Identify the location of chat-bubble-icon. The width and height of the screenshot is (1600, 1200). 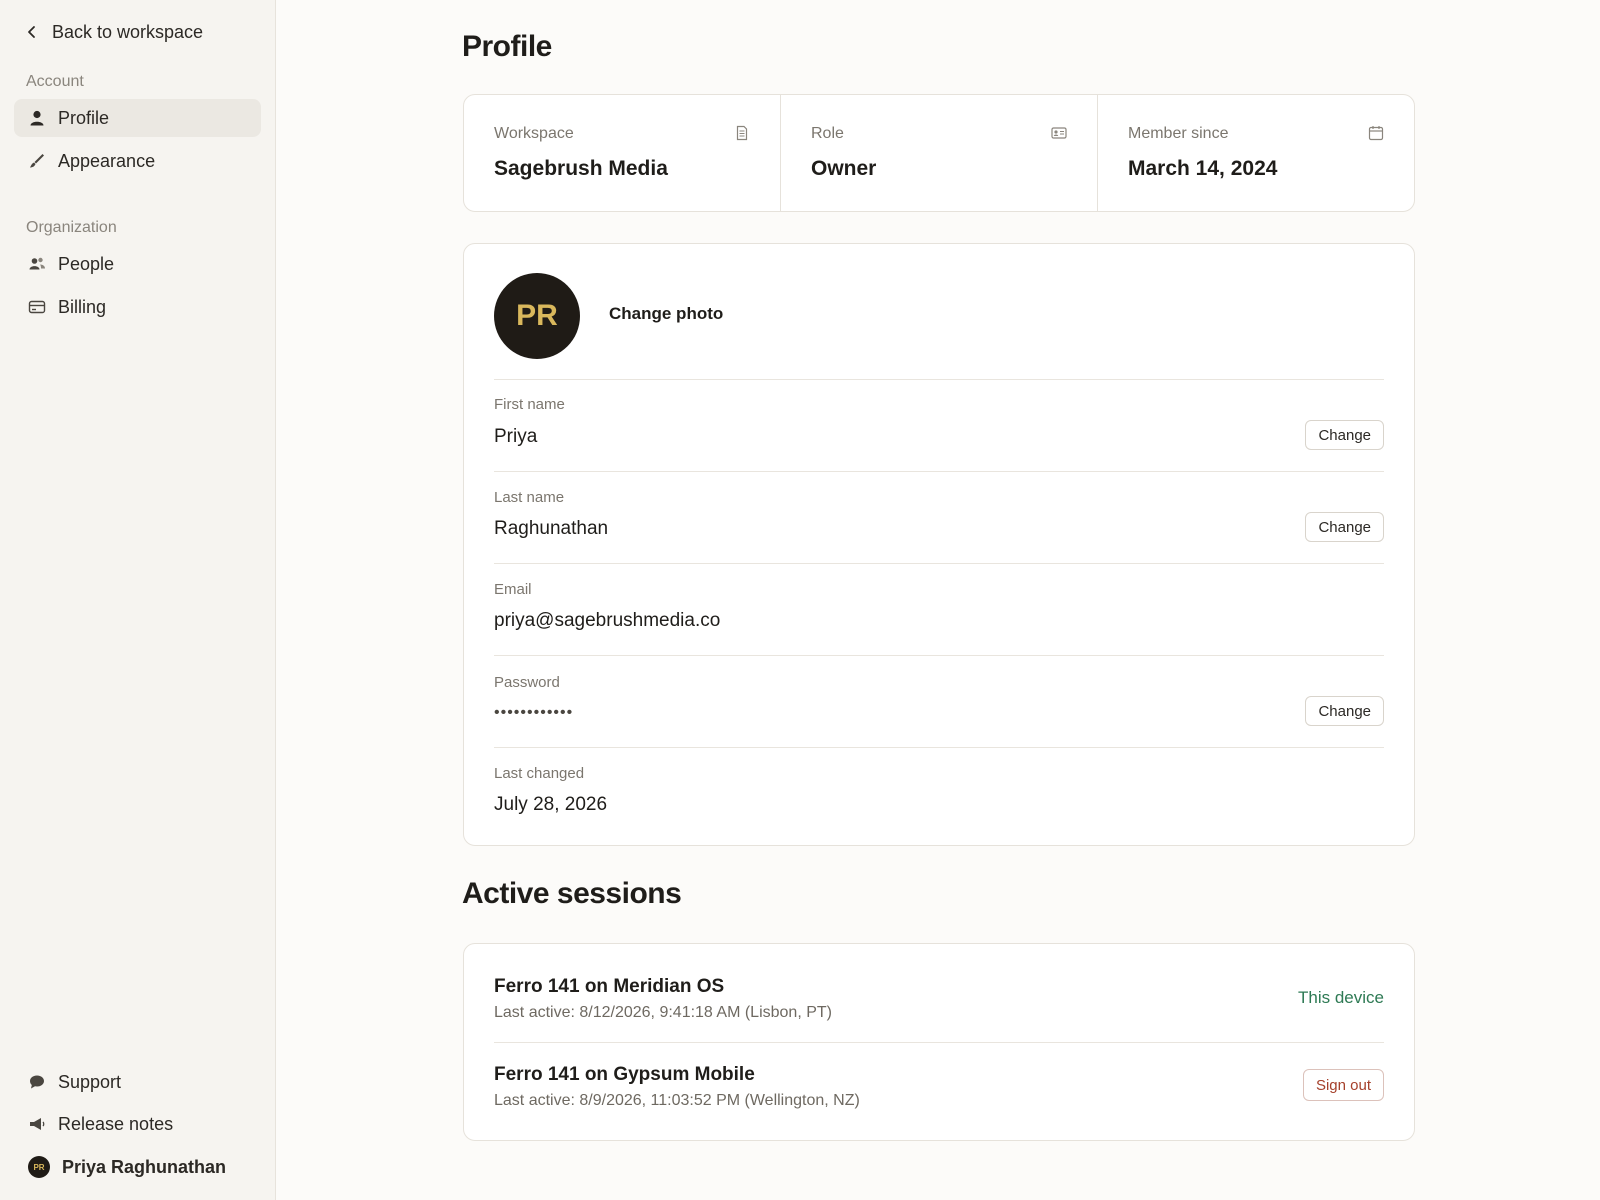
(37, 1082).